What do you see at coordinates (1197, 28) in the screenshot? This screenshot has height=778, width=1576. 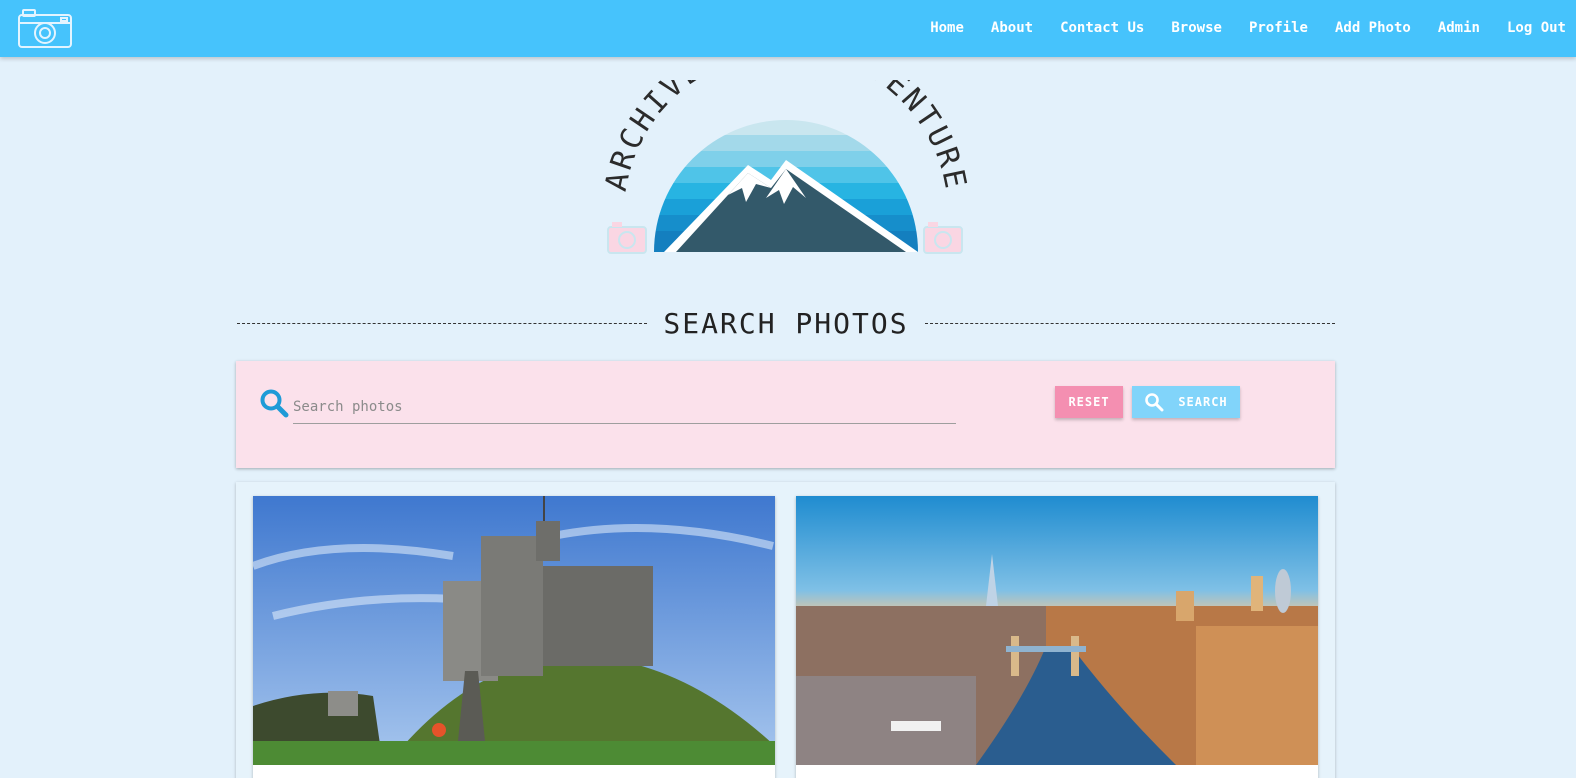 I see `nav-browse: Browse` at bounding box center [1197, 28].